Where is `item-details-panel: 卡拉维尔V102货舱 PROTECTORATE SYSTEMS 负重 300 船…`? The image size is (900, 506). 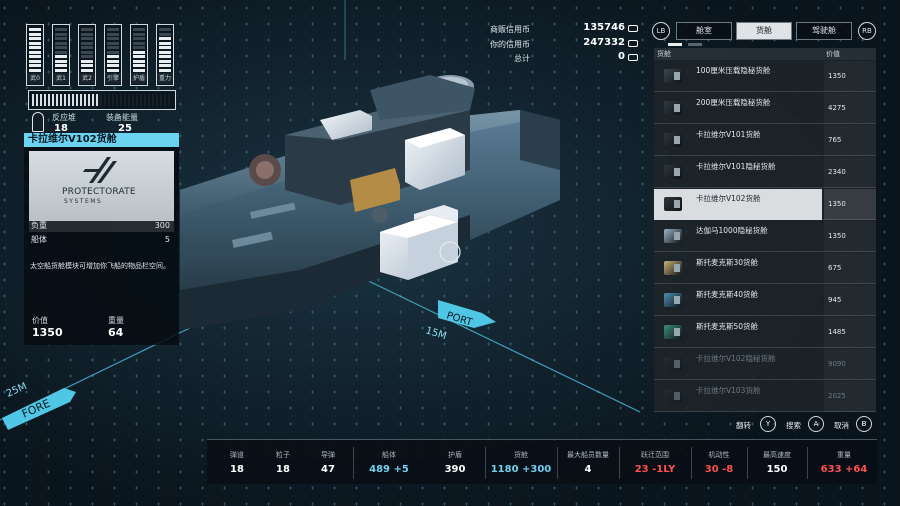
item-details-panel: 卡拉维尔V102货舱 PROTECTORATE SYSTEMS 负重 300 船… is located at coordinates (101, 239).